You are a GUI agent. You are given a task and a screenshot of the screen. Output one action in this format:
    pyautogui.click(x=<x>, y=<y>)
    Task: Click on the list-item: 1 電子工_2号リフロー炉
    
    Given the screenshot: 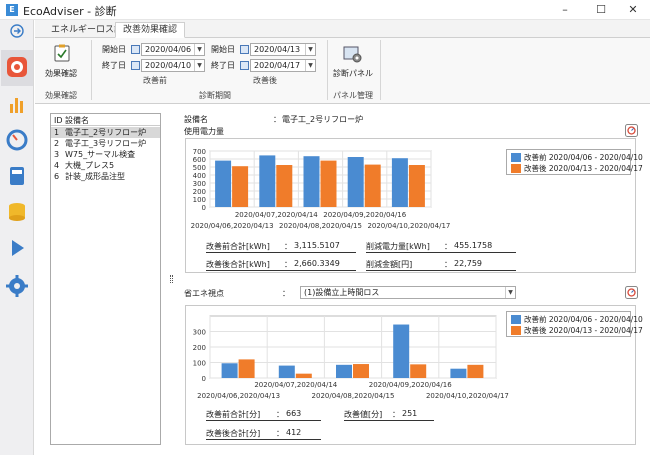 What is the action you would take?
    pyautogui.click(x=105, y=132)
    